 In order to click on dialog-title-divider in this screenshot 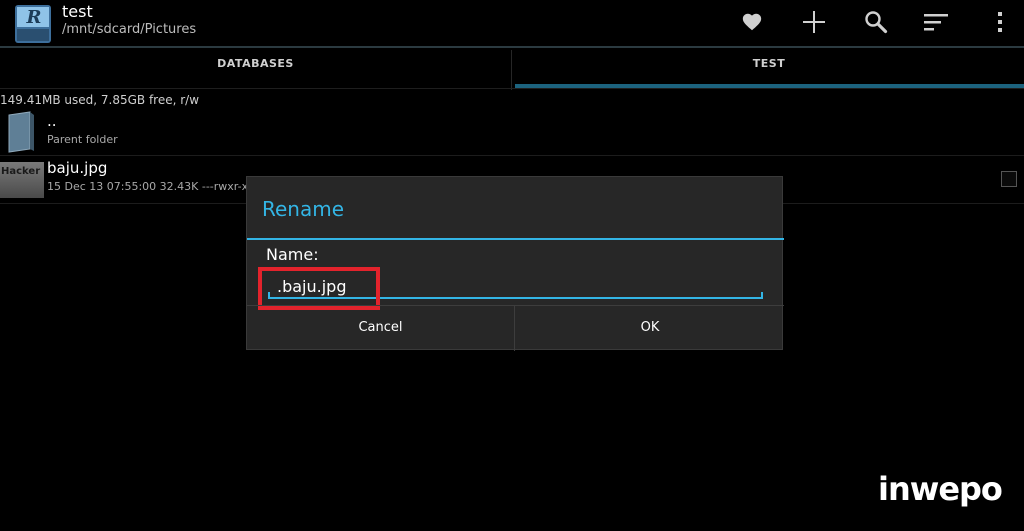, I will do `click(515, 239)`.